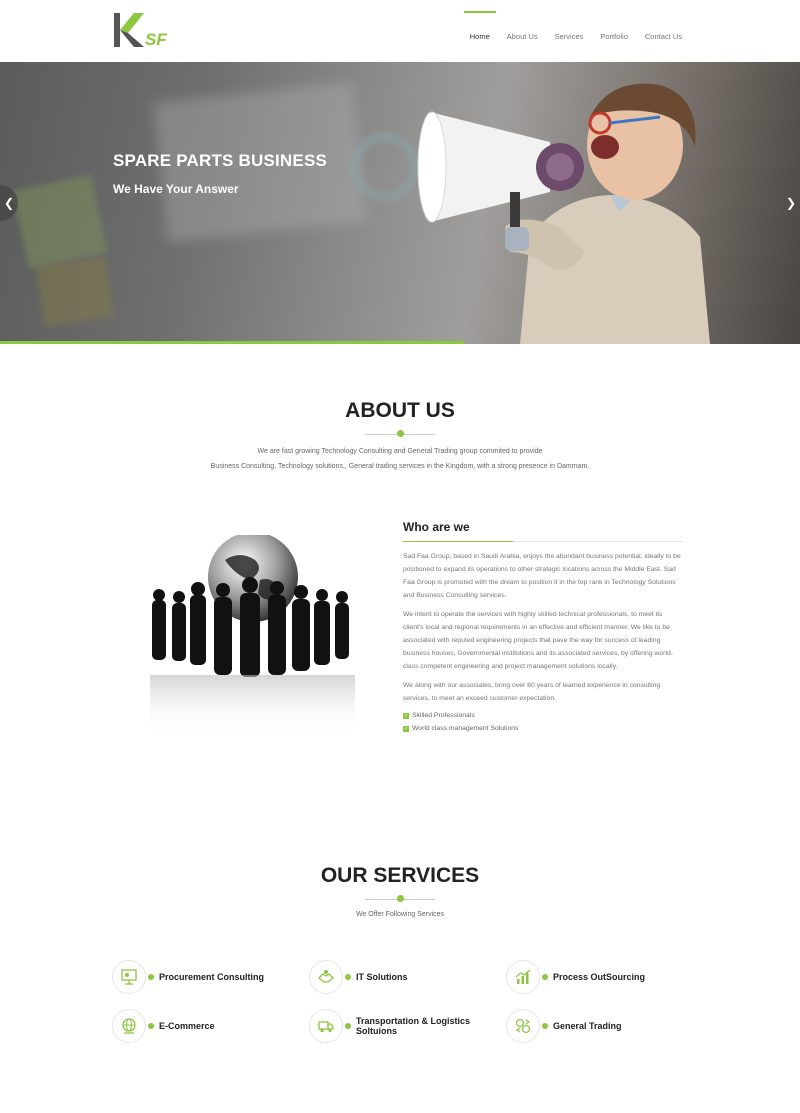 This screenshot has width=800, height=1113. I want to click on slider-next-button: ❯, so click(791, 203).